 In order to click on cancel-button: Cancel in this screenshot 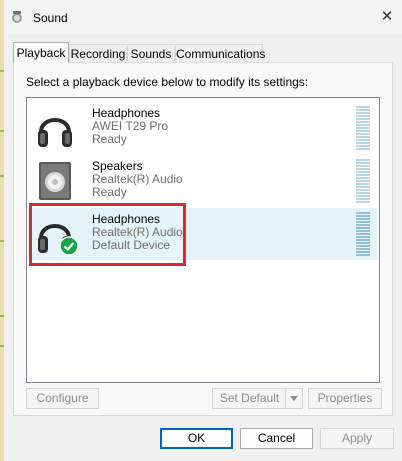, I will do `click(276, 438)`.